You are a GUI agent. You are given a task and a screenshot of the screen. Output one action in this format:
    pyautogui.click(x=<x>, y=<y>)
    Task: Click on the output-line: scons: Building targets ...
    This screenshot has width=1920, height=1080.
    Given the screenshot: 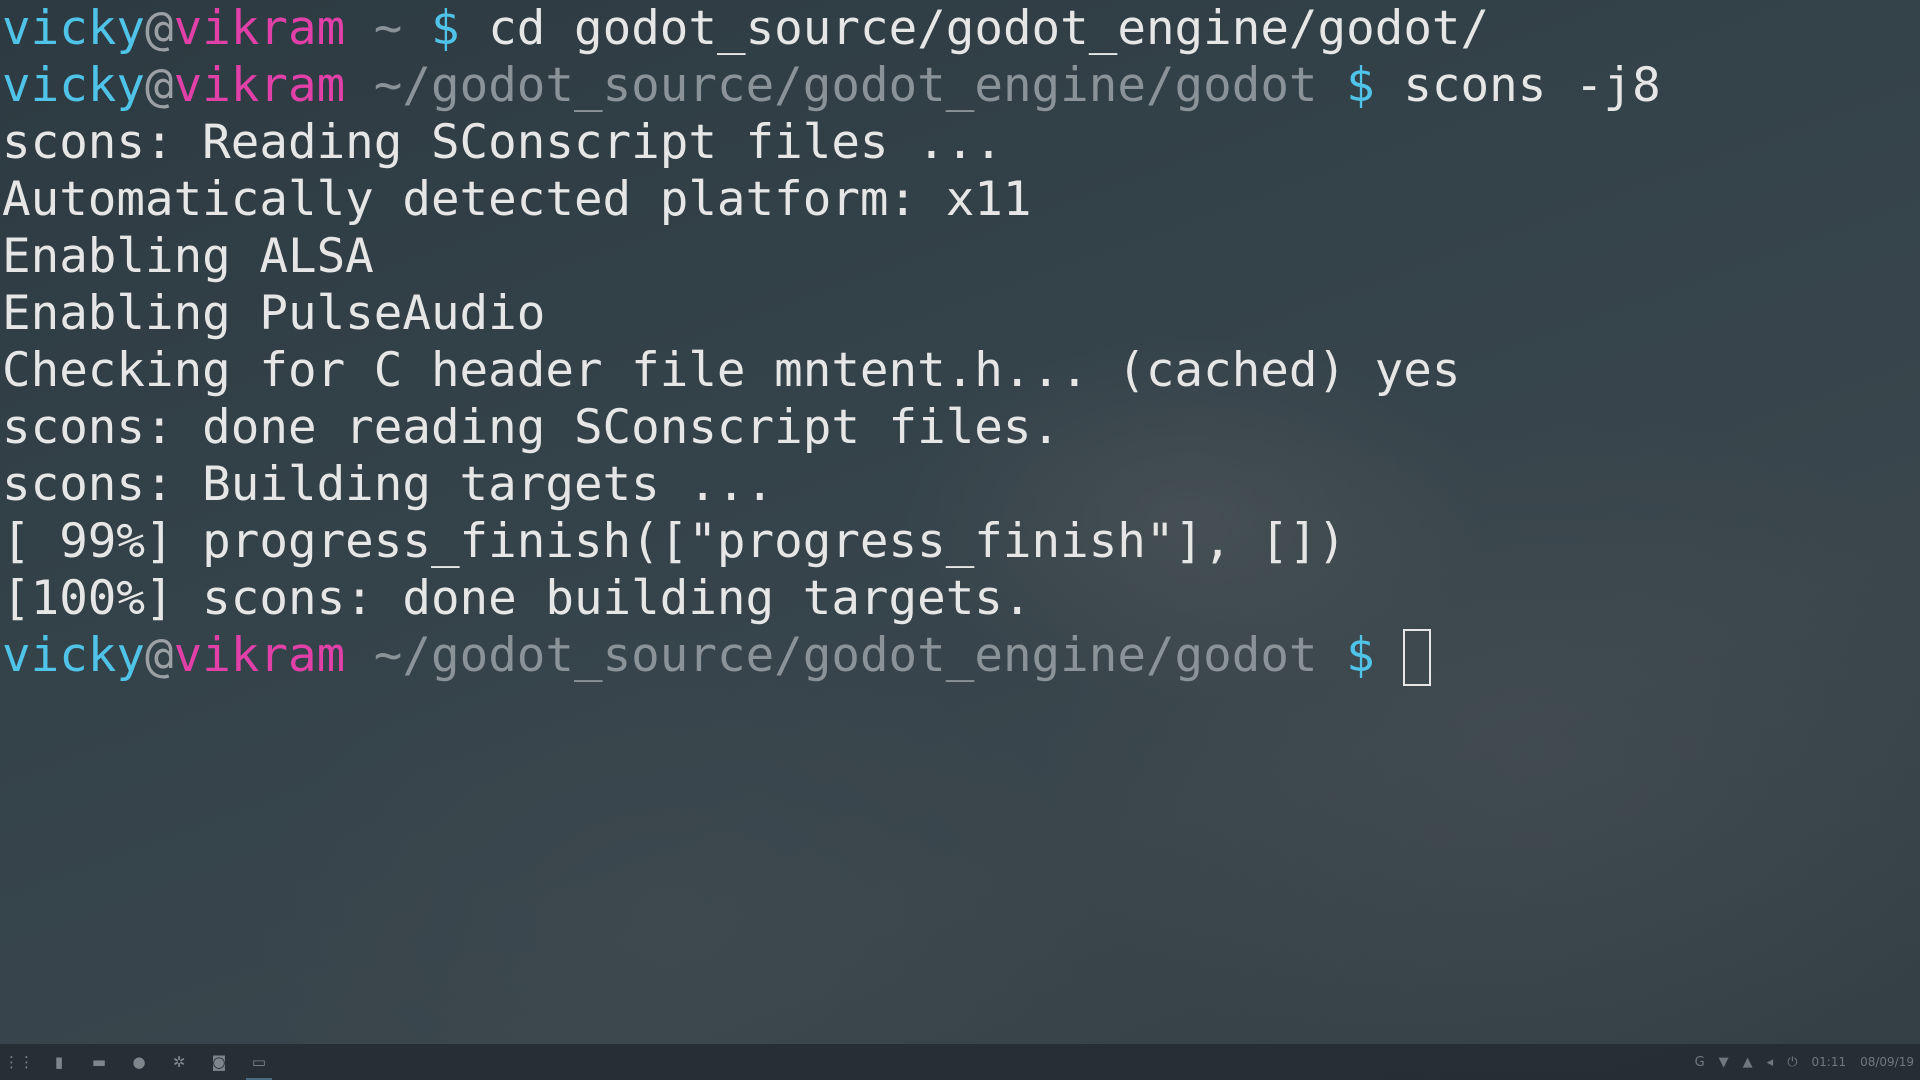 What is the action you would take?
    pyautogui.click(x=388, y=484)
    